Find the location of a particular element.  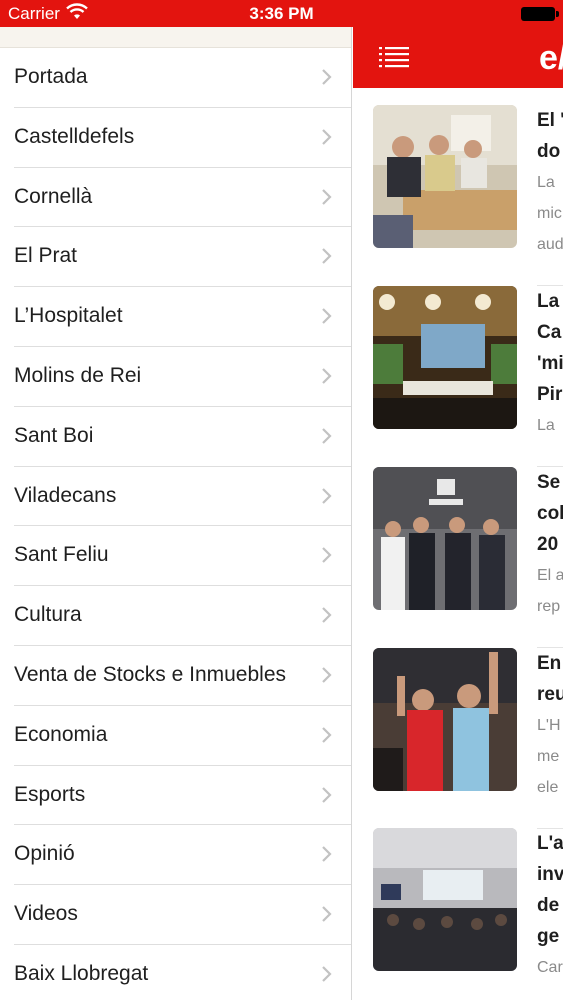

article-excerpt: Car is located at coordinates (550, 967).